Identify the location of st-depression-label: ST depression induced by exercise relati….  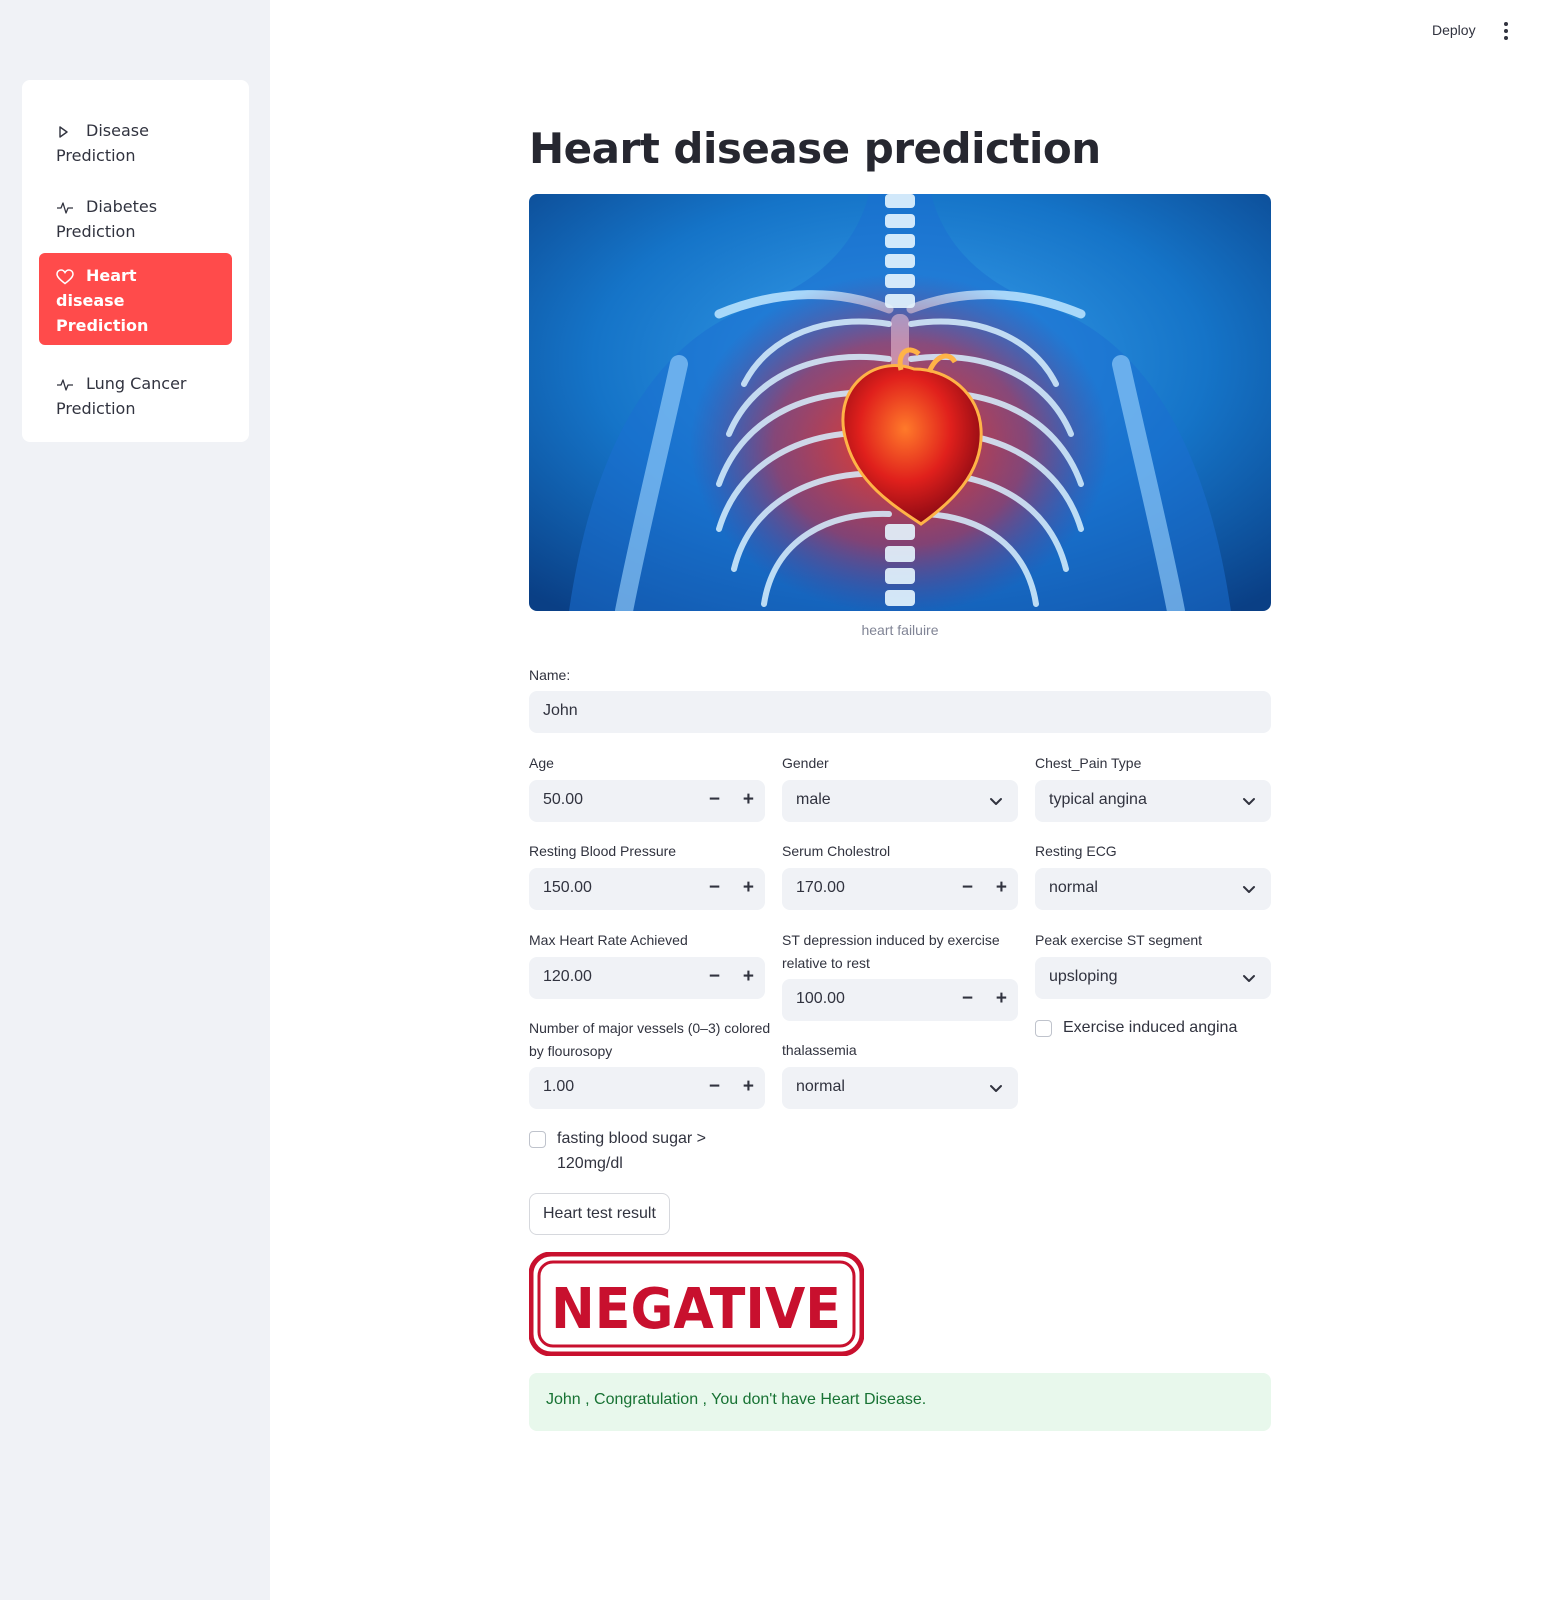
(891, 952).